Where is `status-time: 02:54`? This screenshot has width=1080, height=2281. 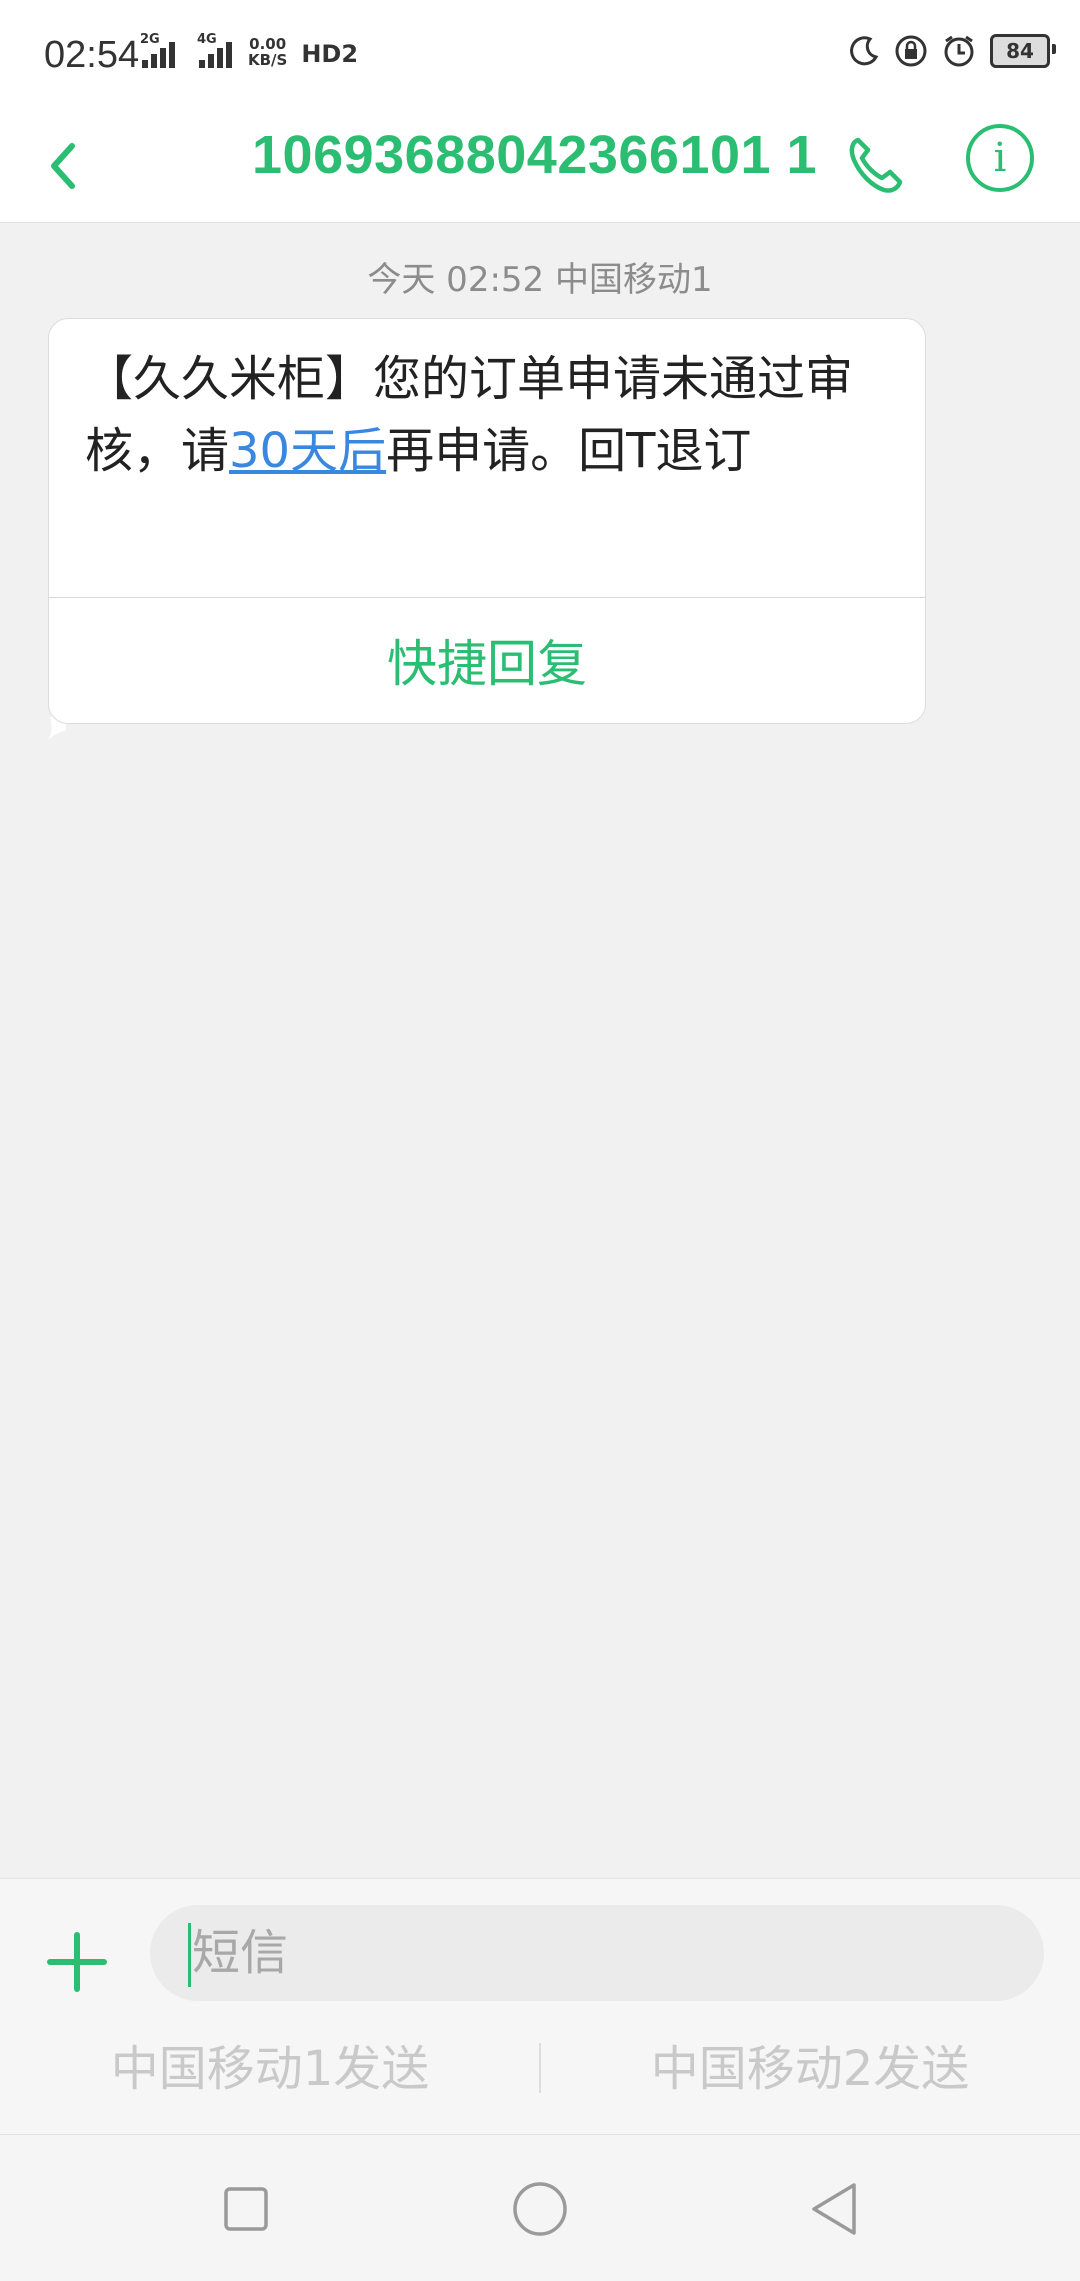
status-time: 02:54 is located at coordinates (92, 55).